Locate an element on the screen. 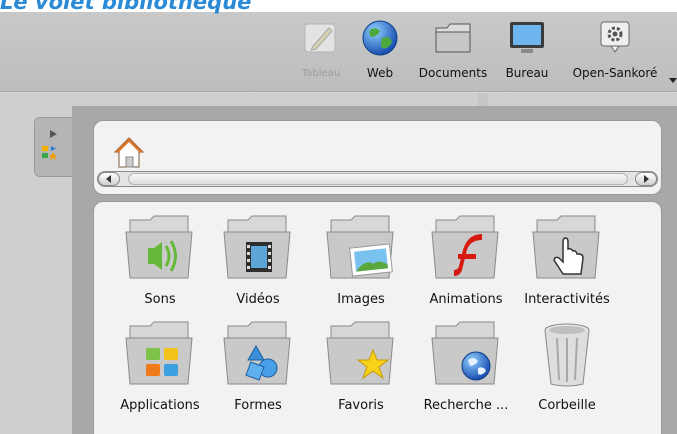 This screenshot has width=677, height=434. library-item-label: Favoris is located at coordinates (361, 405).